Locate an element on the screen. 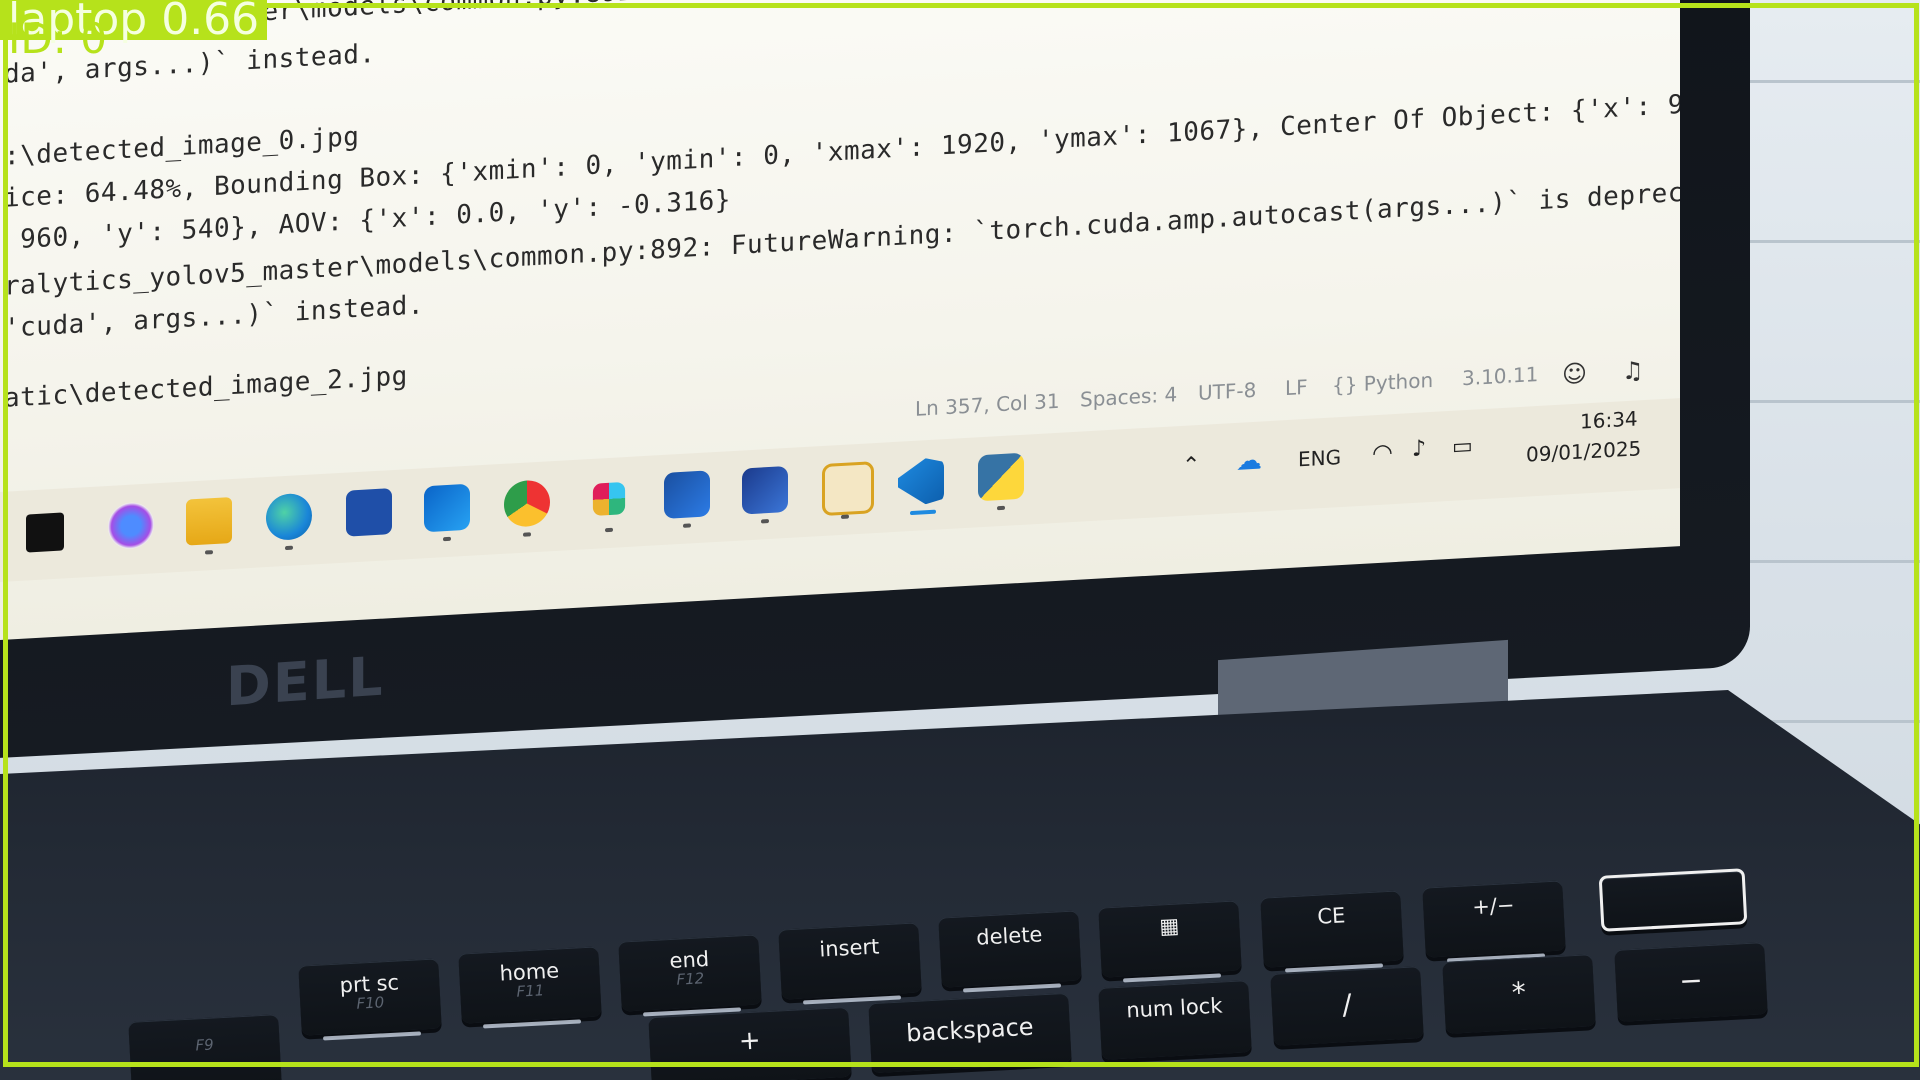  accounts-icon: ☺ is located at coordinates (1574, 373).